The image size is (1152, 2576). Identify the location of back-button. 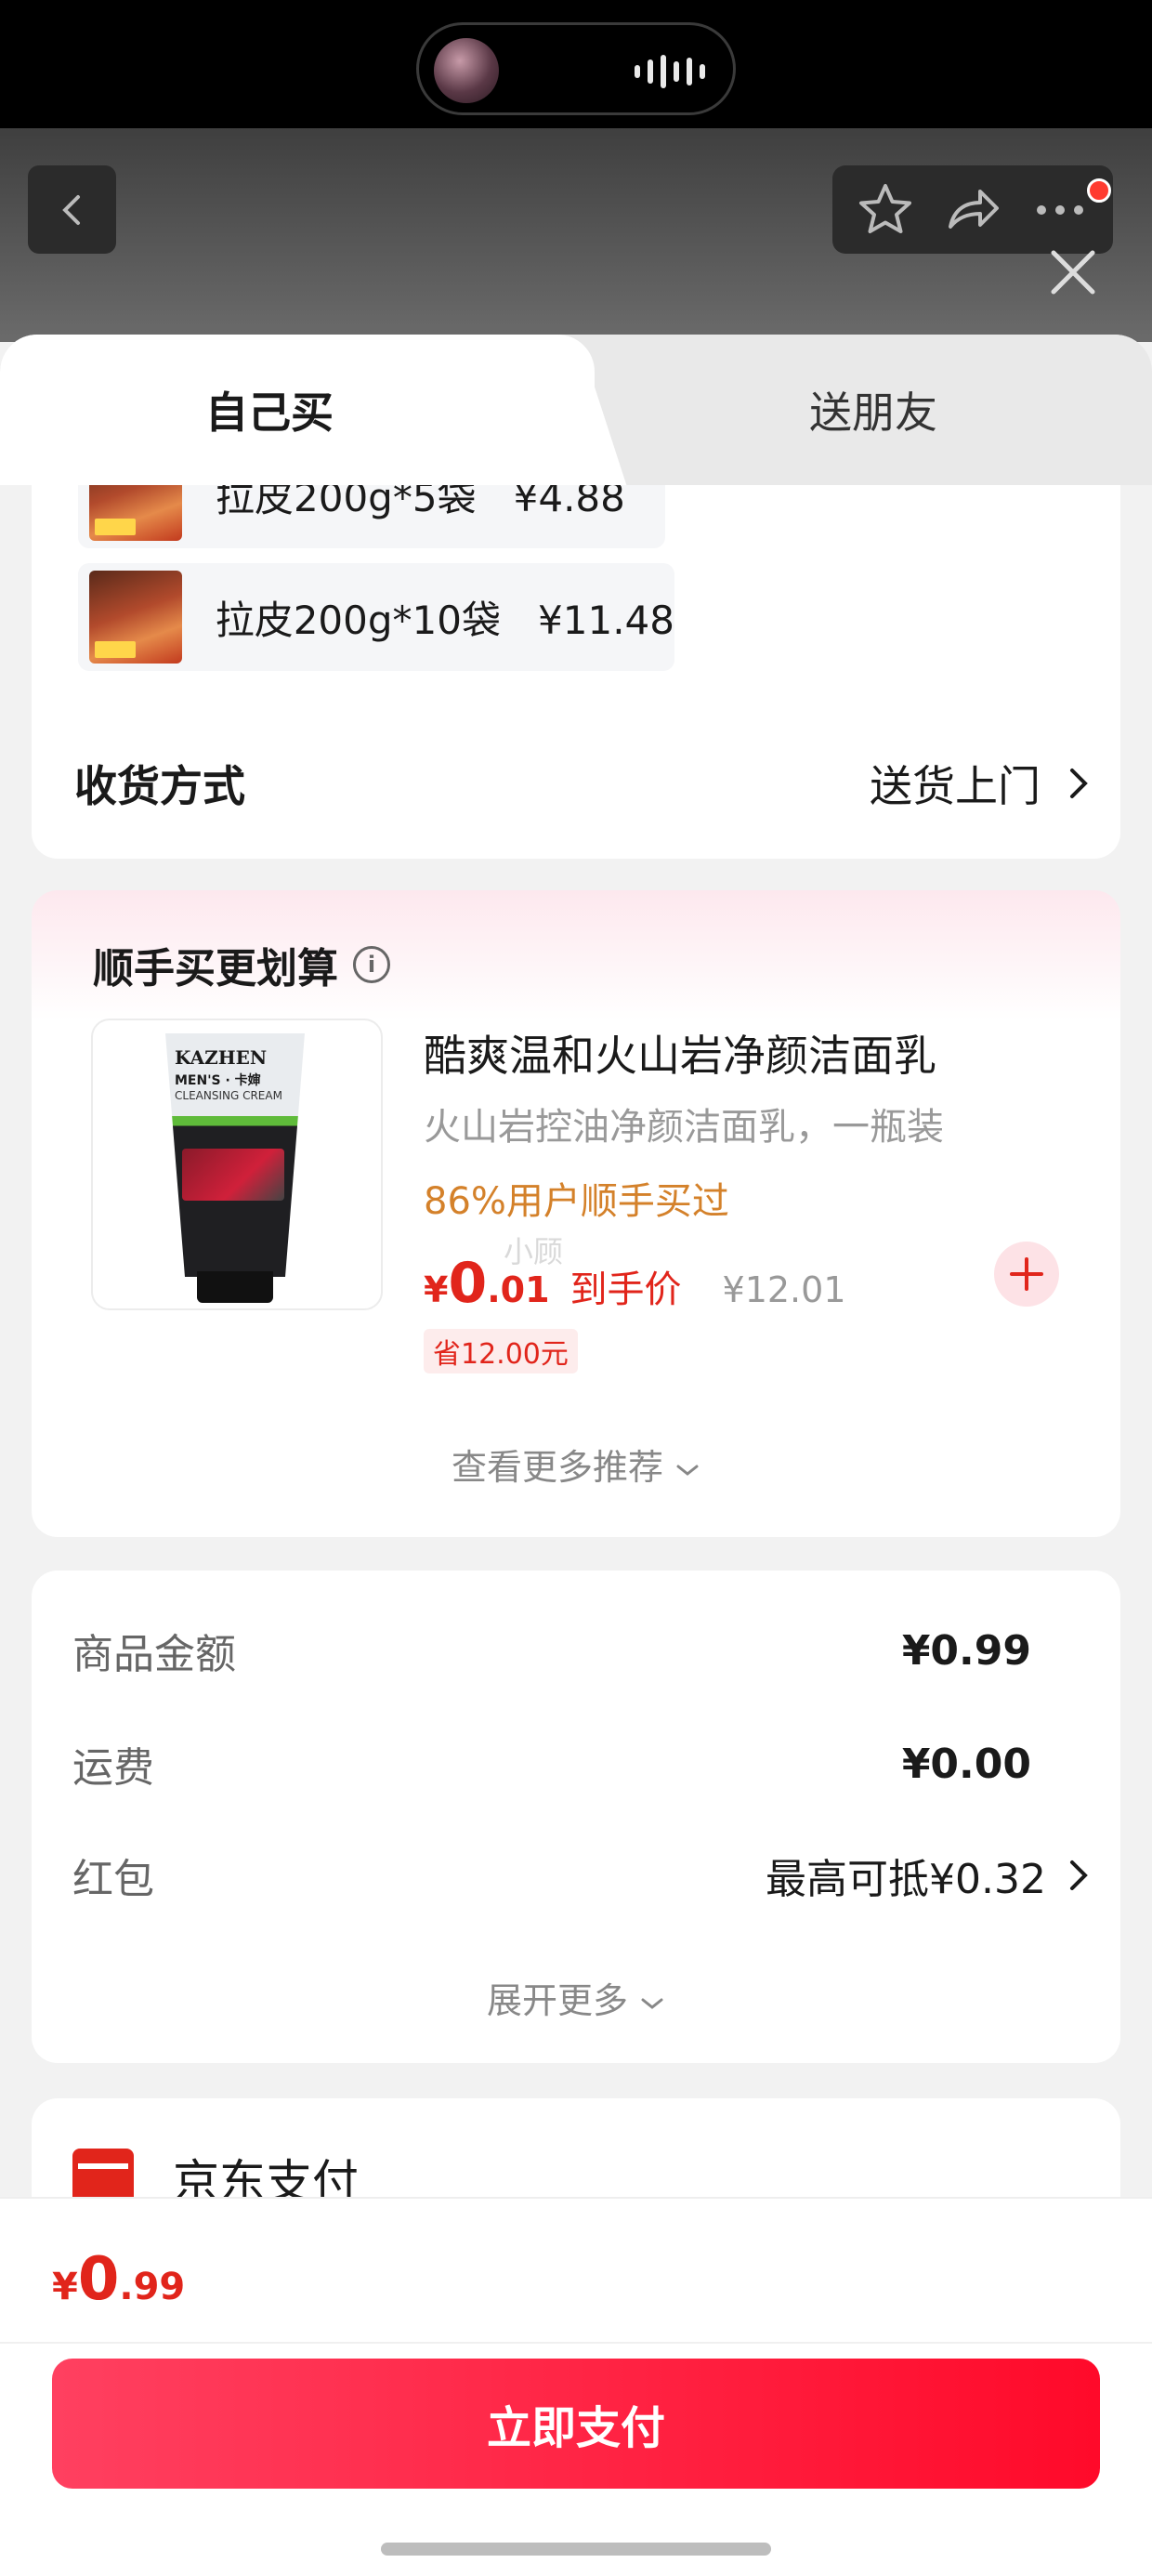
(72, 209).